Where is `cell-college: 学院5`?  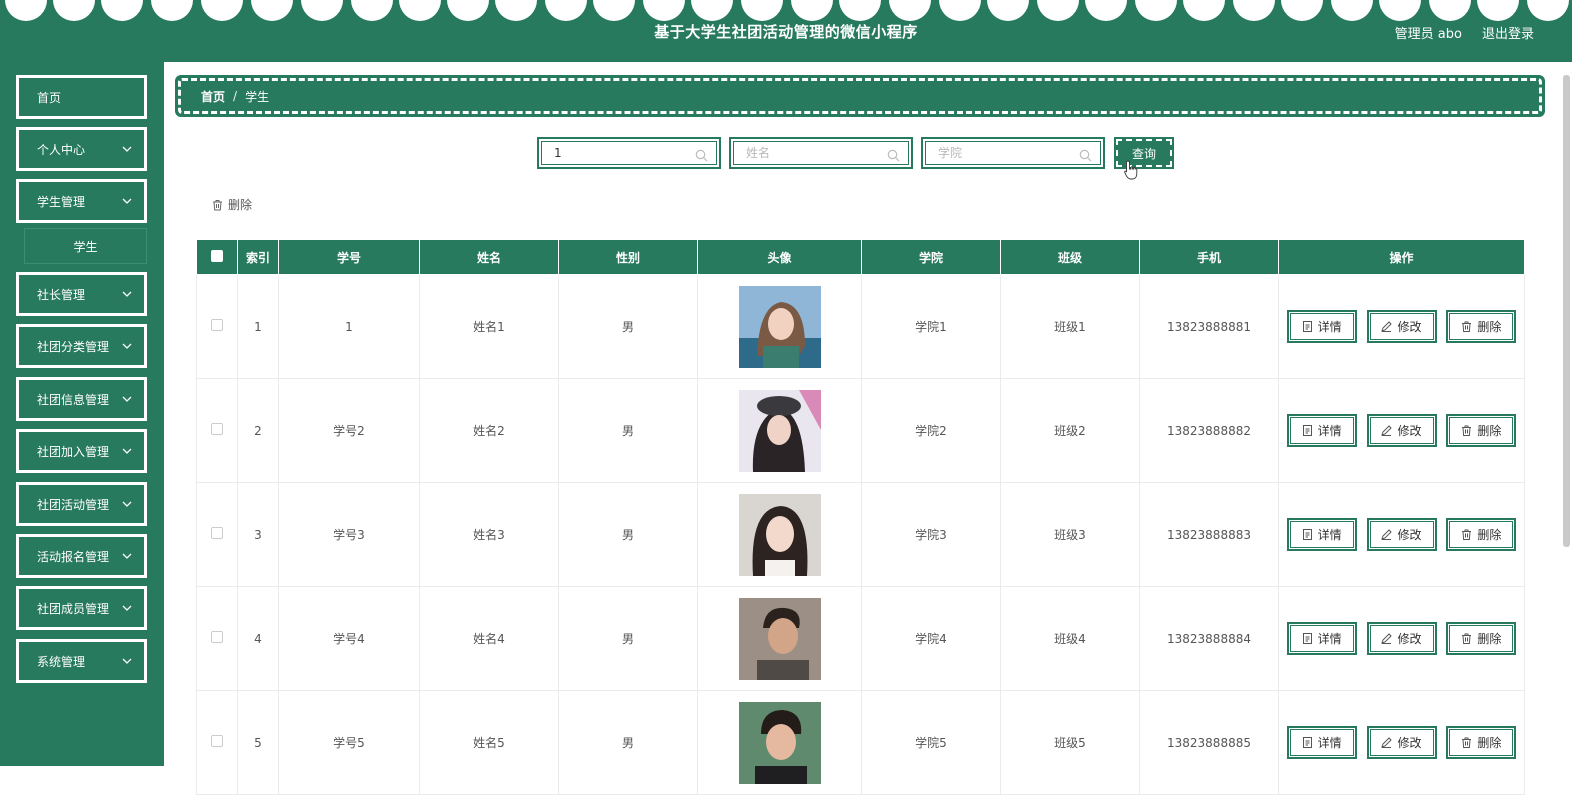 cell-college: 学院5 is located at coordinates (931, 742).